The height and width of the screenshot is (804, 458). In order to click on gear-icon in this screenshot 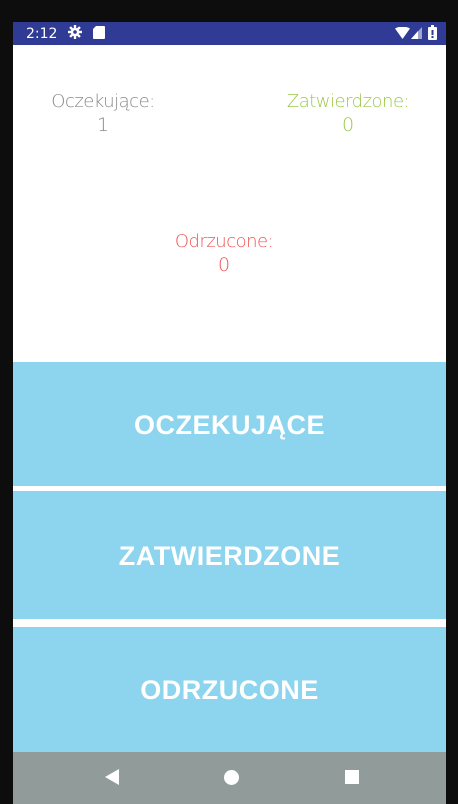, I will do `click(75, 32)`.